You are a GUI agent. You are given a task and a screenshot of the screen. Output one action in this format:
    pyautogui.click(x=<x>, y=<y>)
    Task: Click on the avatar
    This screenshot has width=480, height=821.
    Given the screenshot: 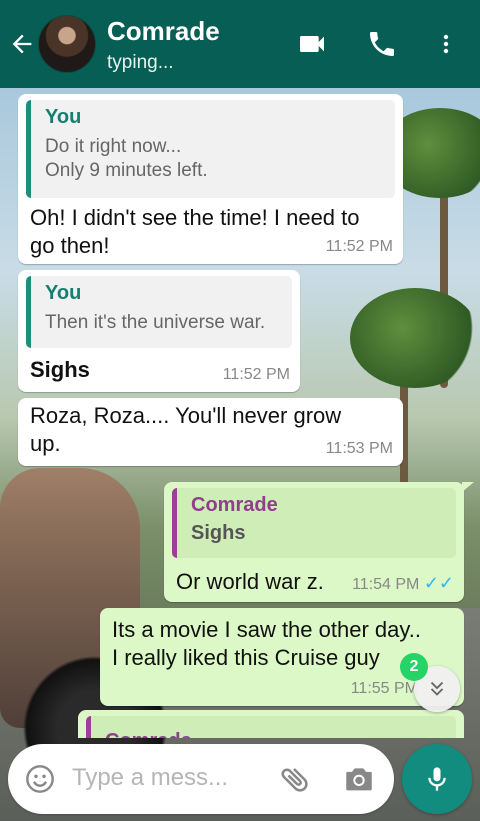 What is the action you would take?
    pyautogui.click(x=67, y=44)
    